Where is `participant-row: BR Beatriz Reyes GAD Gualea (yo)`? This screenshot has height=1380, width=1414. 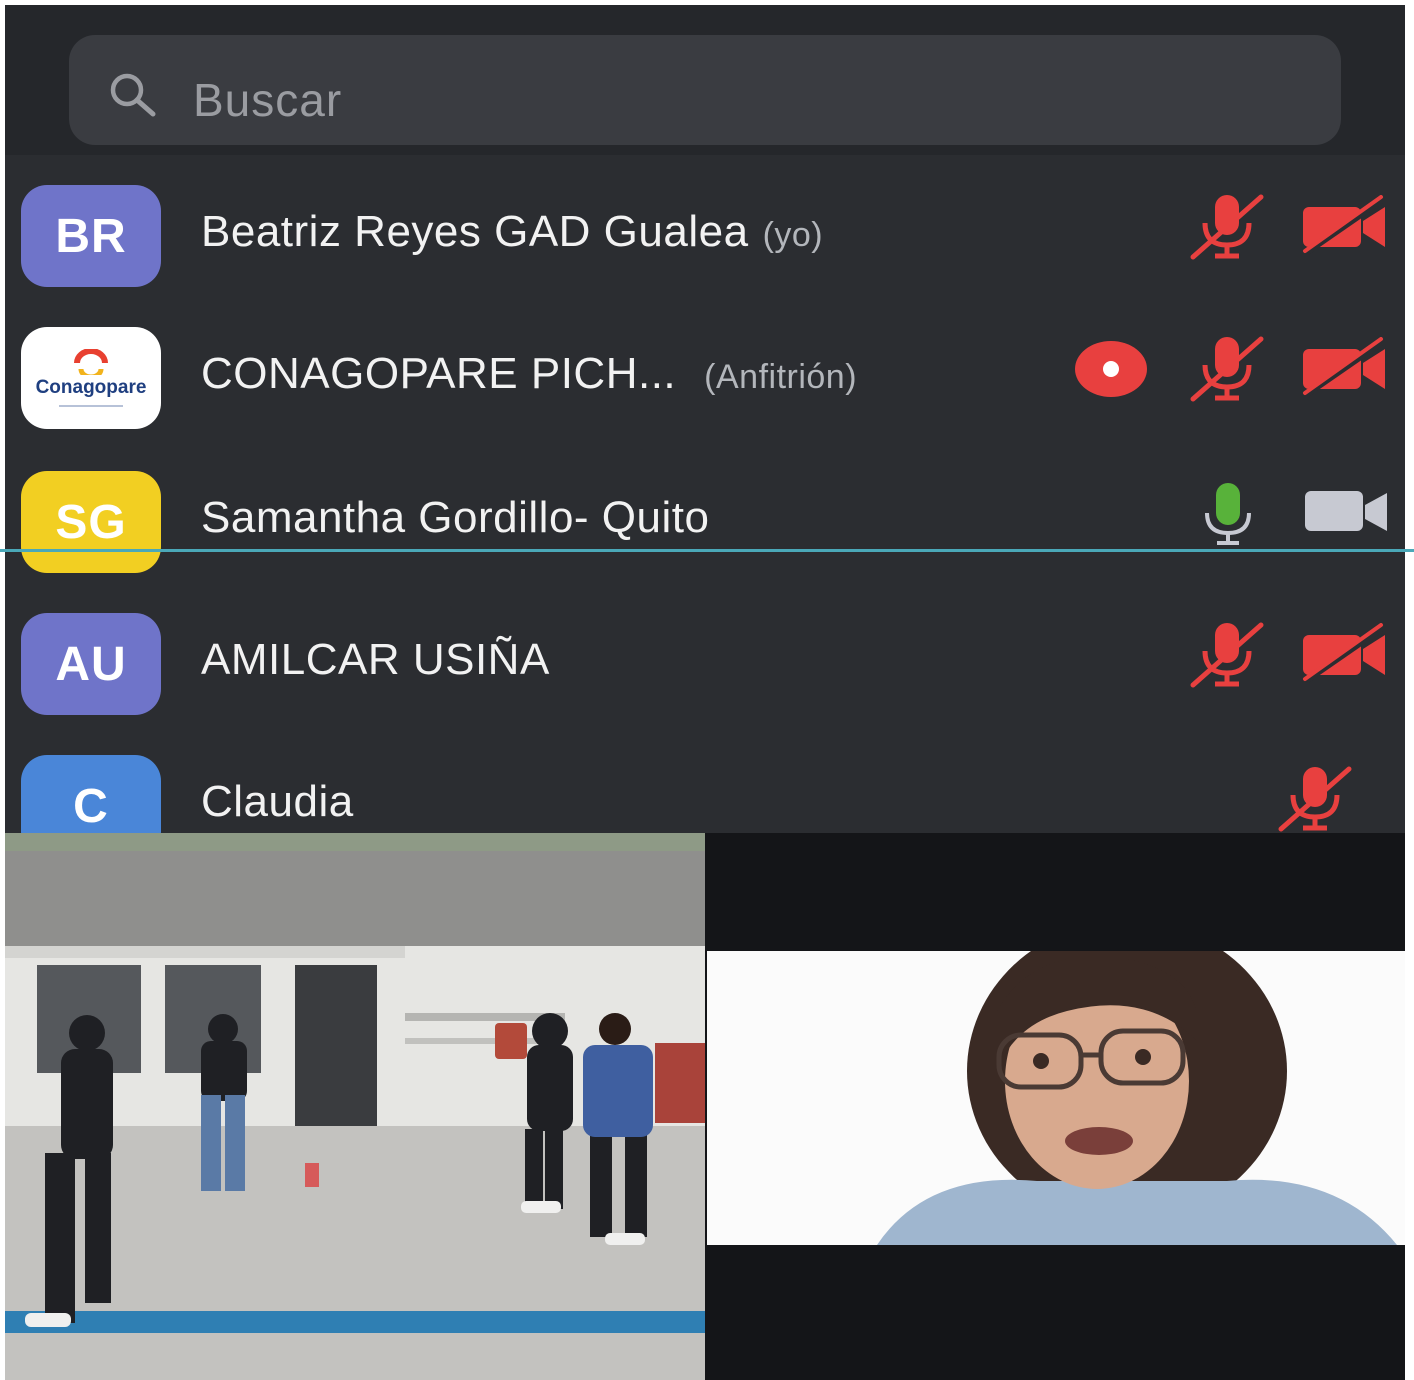 participant-row: BR Beatriz Reyes GAD Gualea (yo) is located at coordinates (705, 233).